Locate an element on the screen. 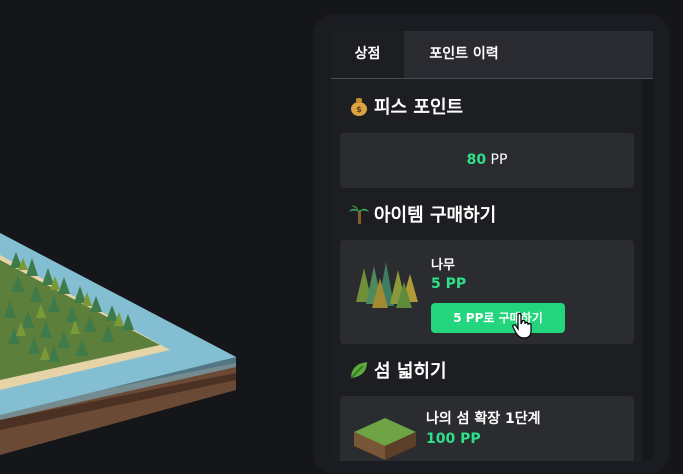 This screenshot has width=683, height=474. island-expand-price: 100 PP is located at coordinates (453, 439).